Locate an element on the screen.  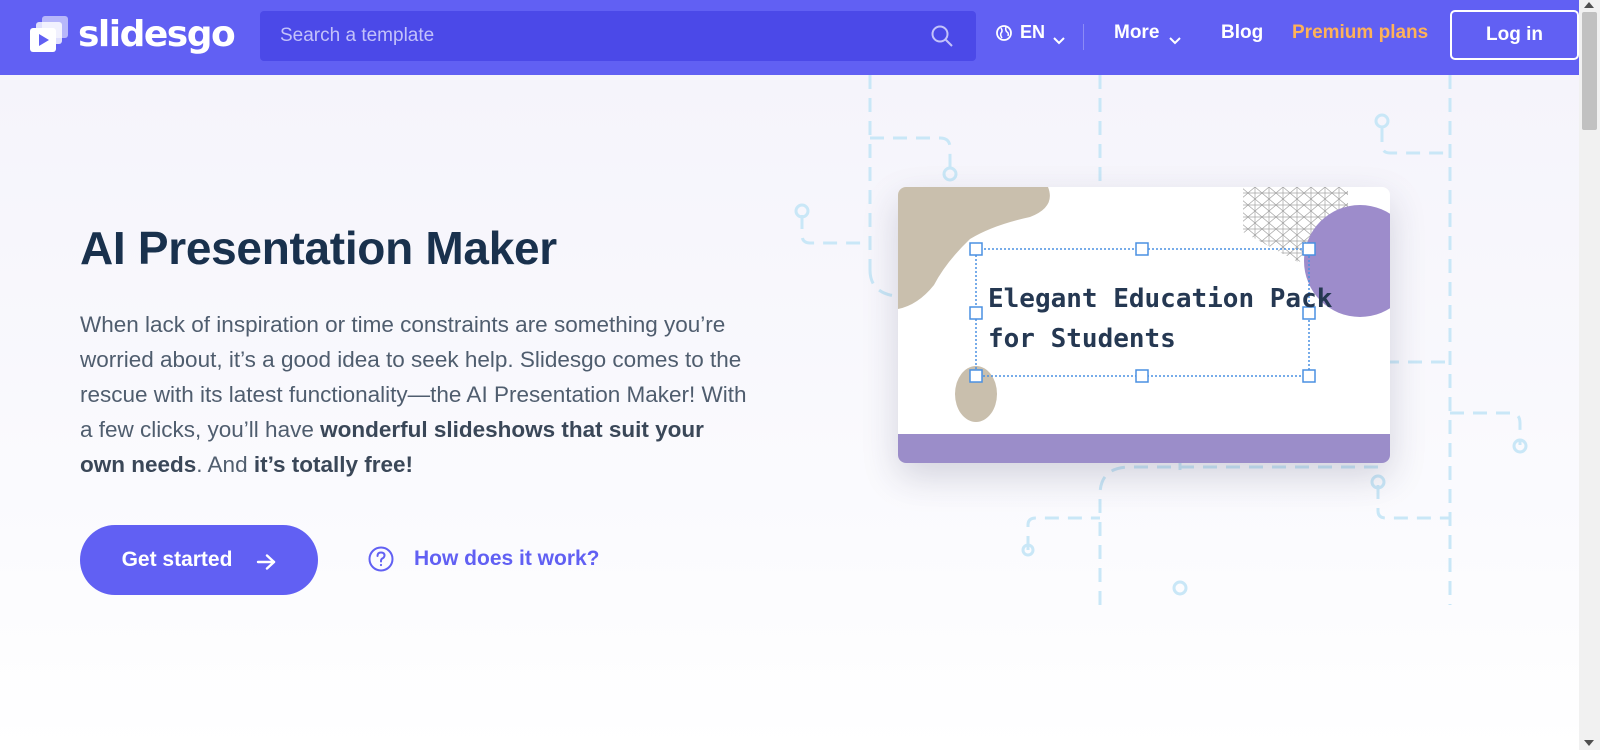
slidesgo-logo-icon is located at coordinates (49, 35).